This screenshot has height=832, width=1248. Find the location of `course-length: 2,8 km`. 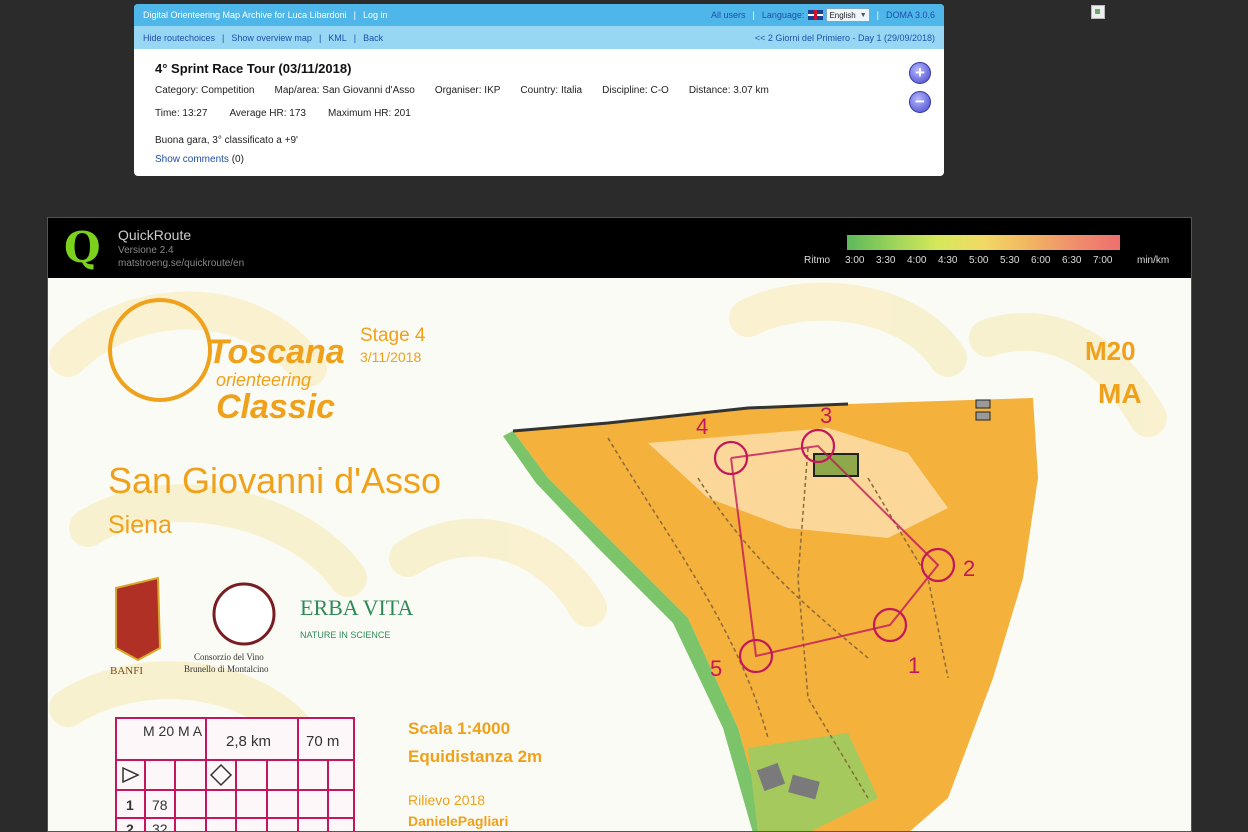

course-length: 2,8 km is located at coordinates (248, 741).